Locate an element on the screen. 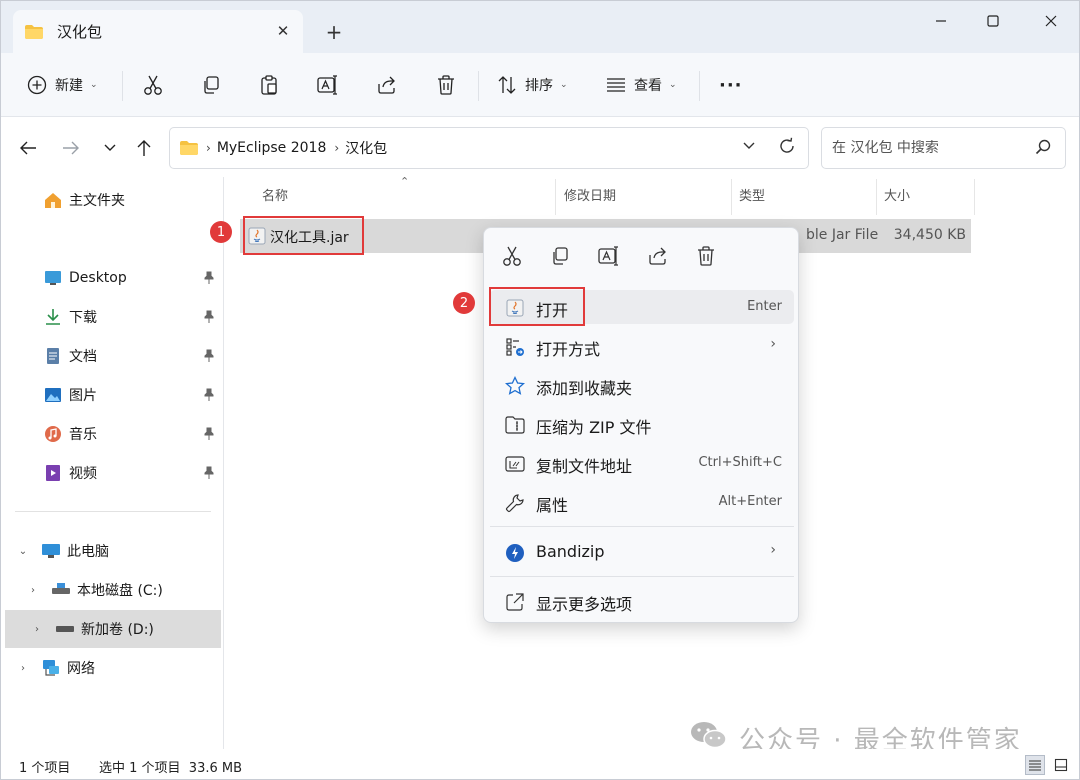 Image resolution: width=1080 pixels, height=780 pixels. menu-item-copy-path: 复制文件地址 Ctrl+Shift+C is located at coordinates (642, 463).